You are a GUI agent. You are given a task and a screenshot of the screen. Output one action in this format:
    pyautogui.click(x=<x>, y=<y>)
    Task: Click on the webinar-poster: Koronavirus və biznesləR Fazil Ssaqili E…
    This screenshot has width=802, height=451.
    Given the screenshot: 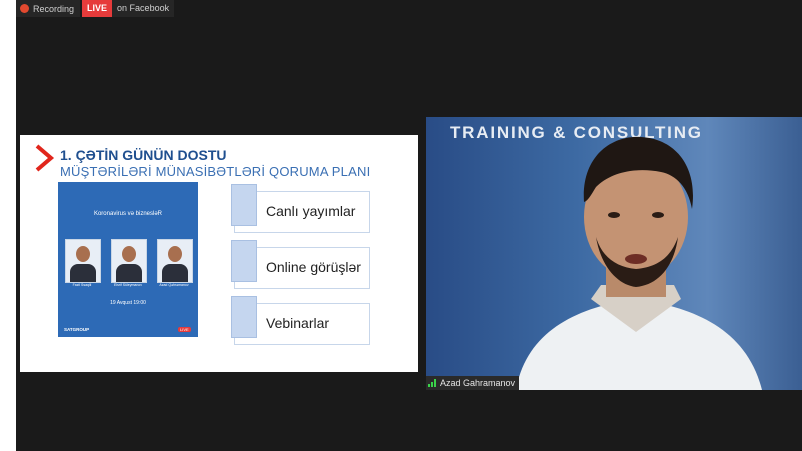 What is the action you would take?
    pyautogui.click(x=128, y=259)
    